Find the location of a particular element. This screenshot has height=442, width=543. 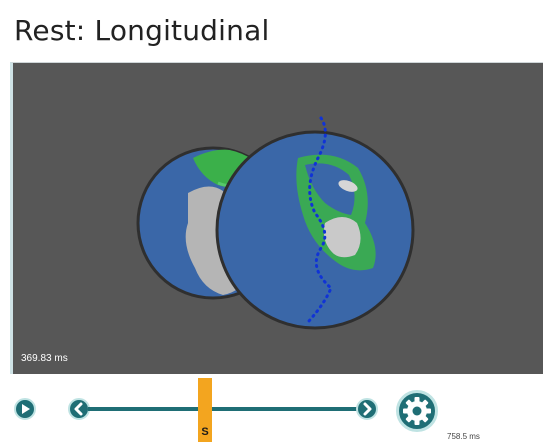

timeline-thumb: S is located at coordinates (205, 410).